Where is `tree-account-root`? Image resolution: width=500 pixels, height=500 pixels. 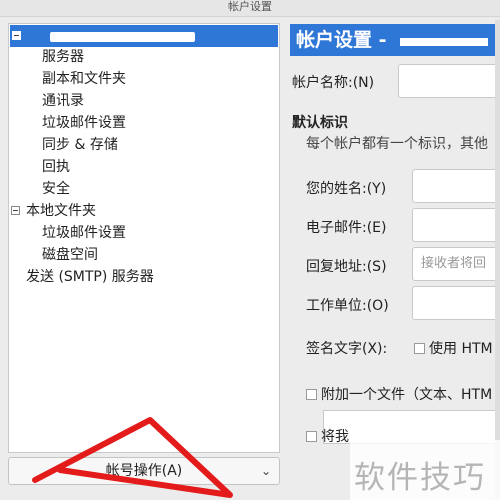 tree-account-root is located at coordinates (144, 36).